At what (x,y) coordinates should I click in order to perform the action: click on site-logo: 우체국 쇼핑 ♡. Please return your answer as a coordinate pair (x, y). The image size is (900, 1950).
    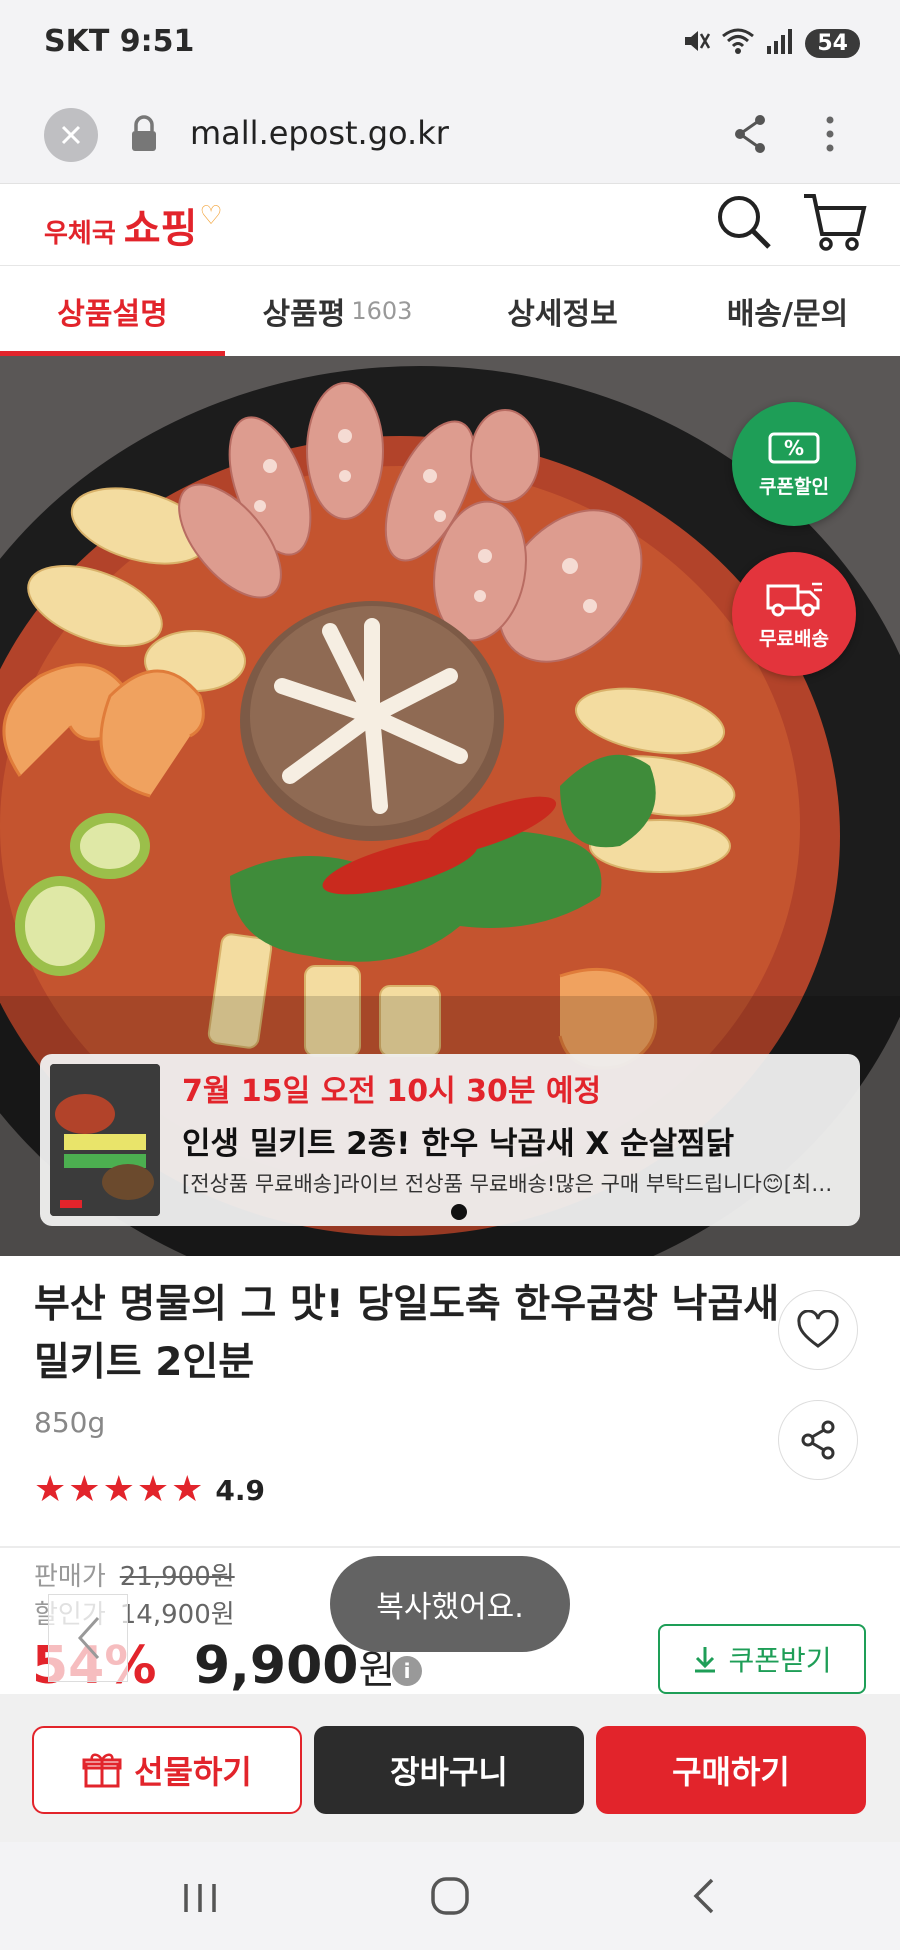
    Looking at the image, I should click on (133, 225).